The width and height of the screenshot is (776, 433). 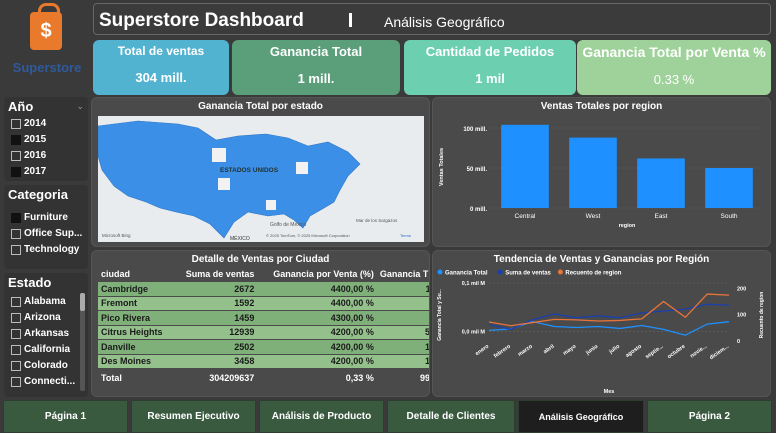 What do you see at coordinates (35, 171) in the screenshot?
I see `year-item-label: 2017` at bounding box center [35, 171].